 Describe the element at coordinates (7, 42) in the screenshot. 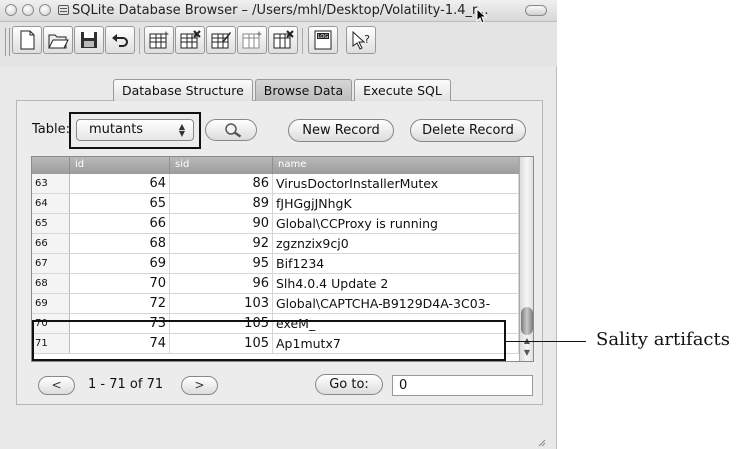

I see `toolbar-grip` at that location.